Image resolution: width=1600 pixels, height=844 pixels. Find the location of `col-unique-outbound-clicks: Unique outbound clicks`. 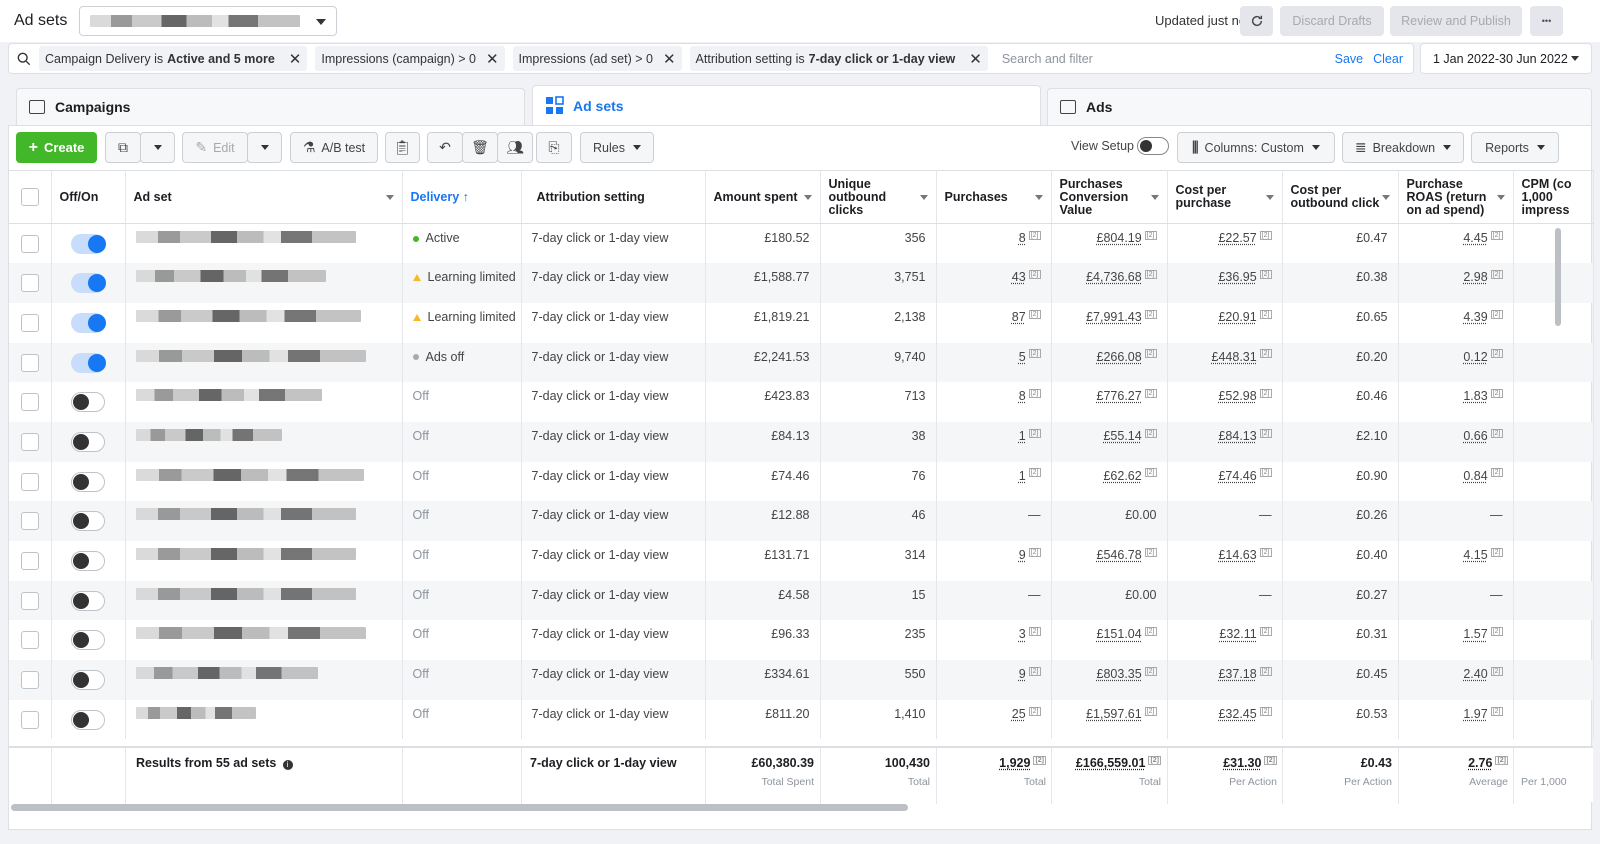

col-unique-outbound-clicks: Unique outbound clicks is located at coordinates (878, 197).